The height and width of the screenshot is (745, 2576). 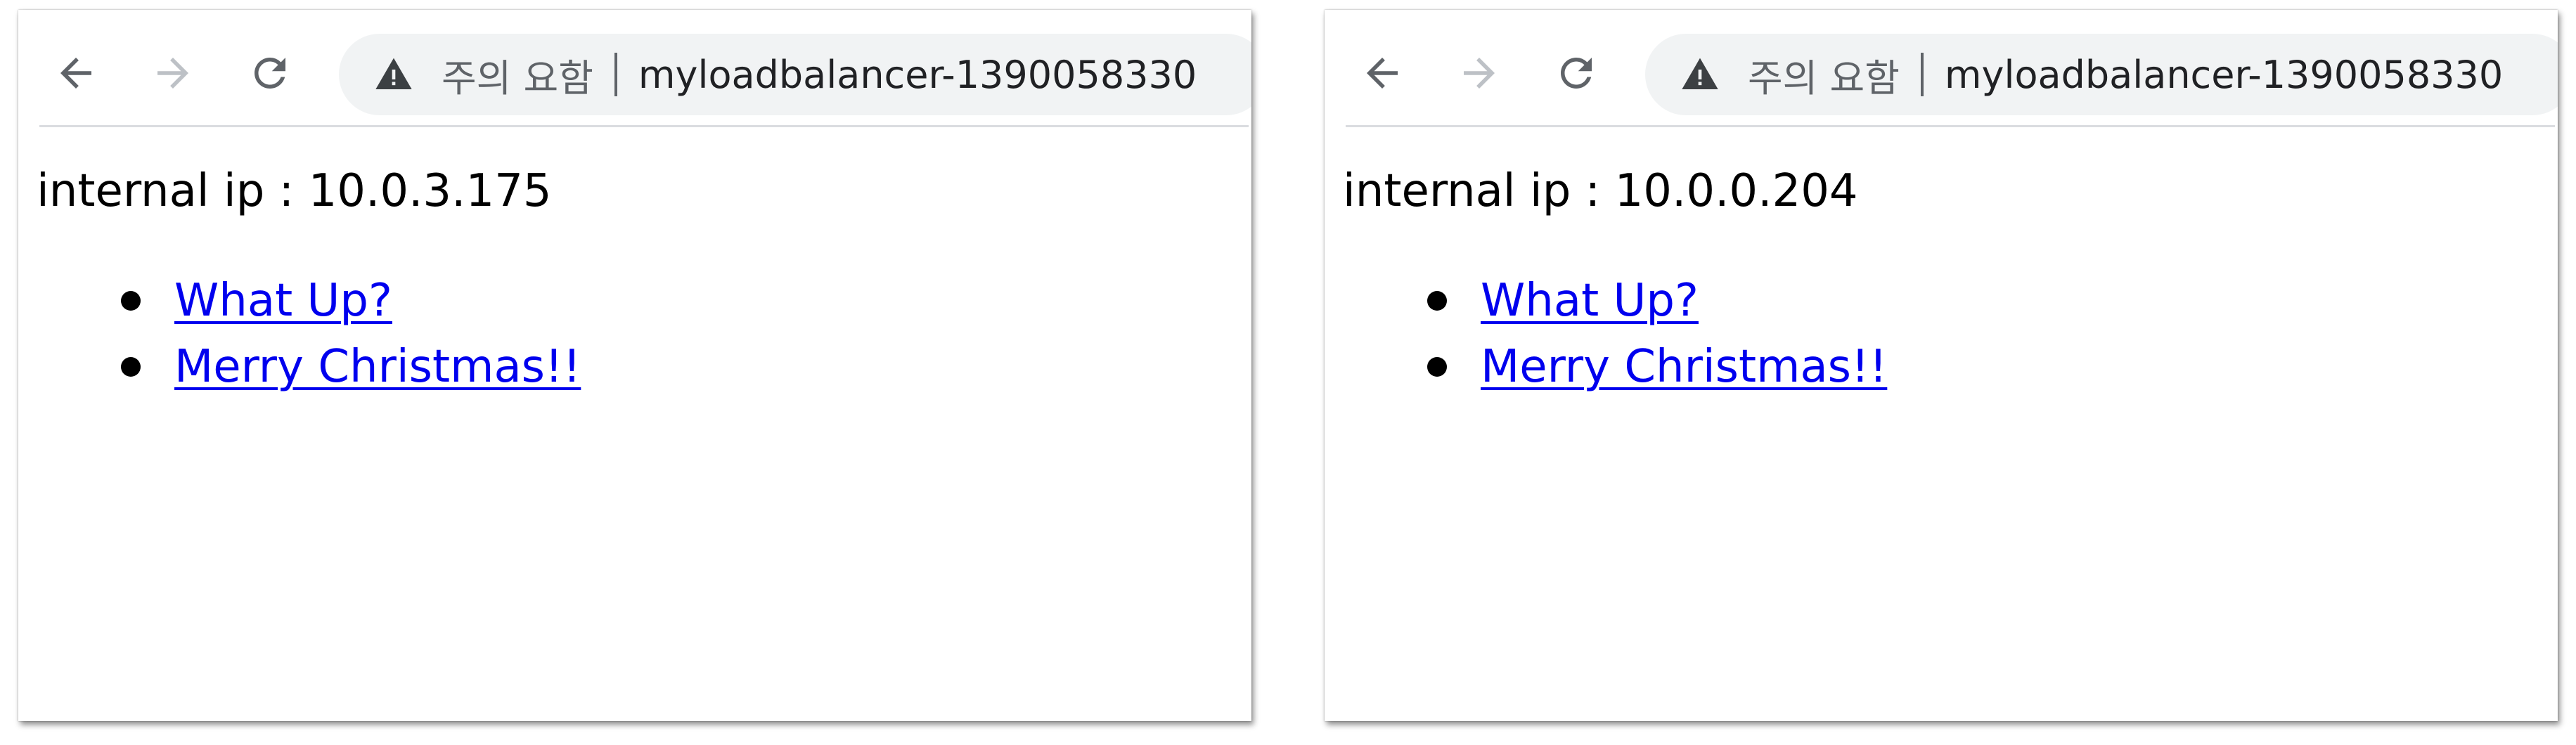 I want to click on internal-ip-text: internal ip : 10.0.0.204, so click(x=1600, y=191).